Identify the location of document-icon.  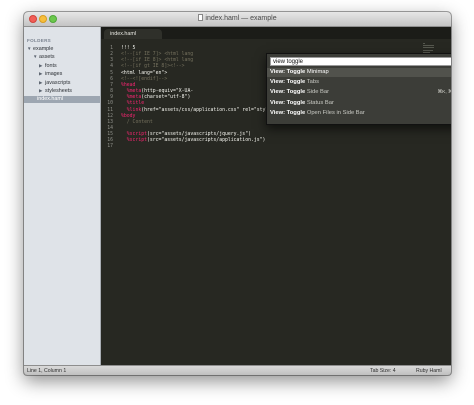
(201, 17).